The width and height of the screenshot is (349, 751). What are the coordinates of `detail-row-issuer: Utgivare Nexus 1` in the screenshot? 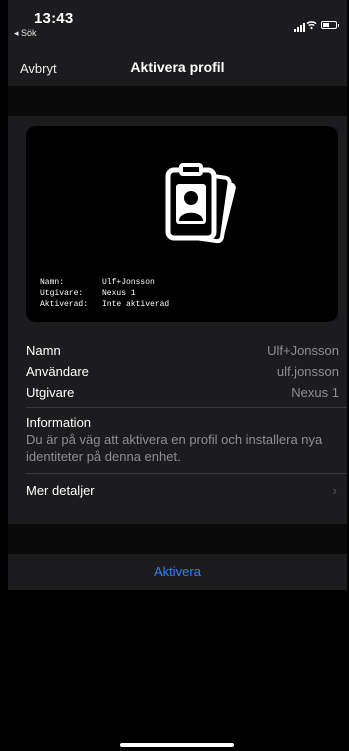 It's located at (186, 392).